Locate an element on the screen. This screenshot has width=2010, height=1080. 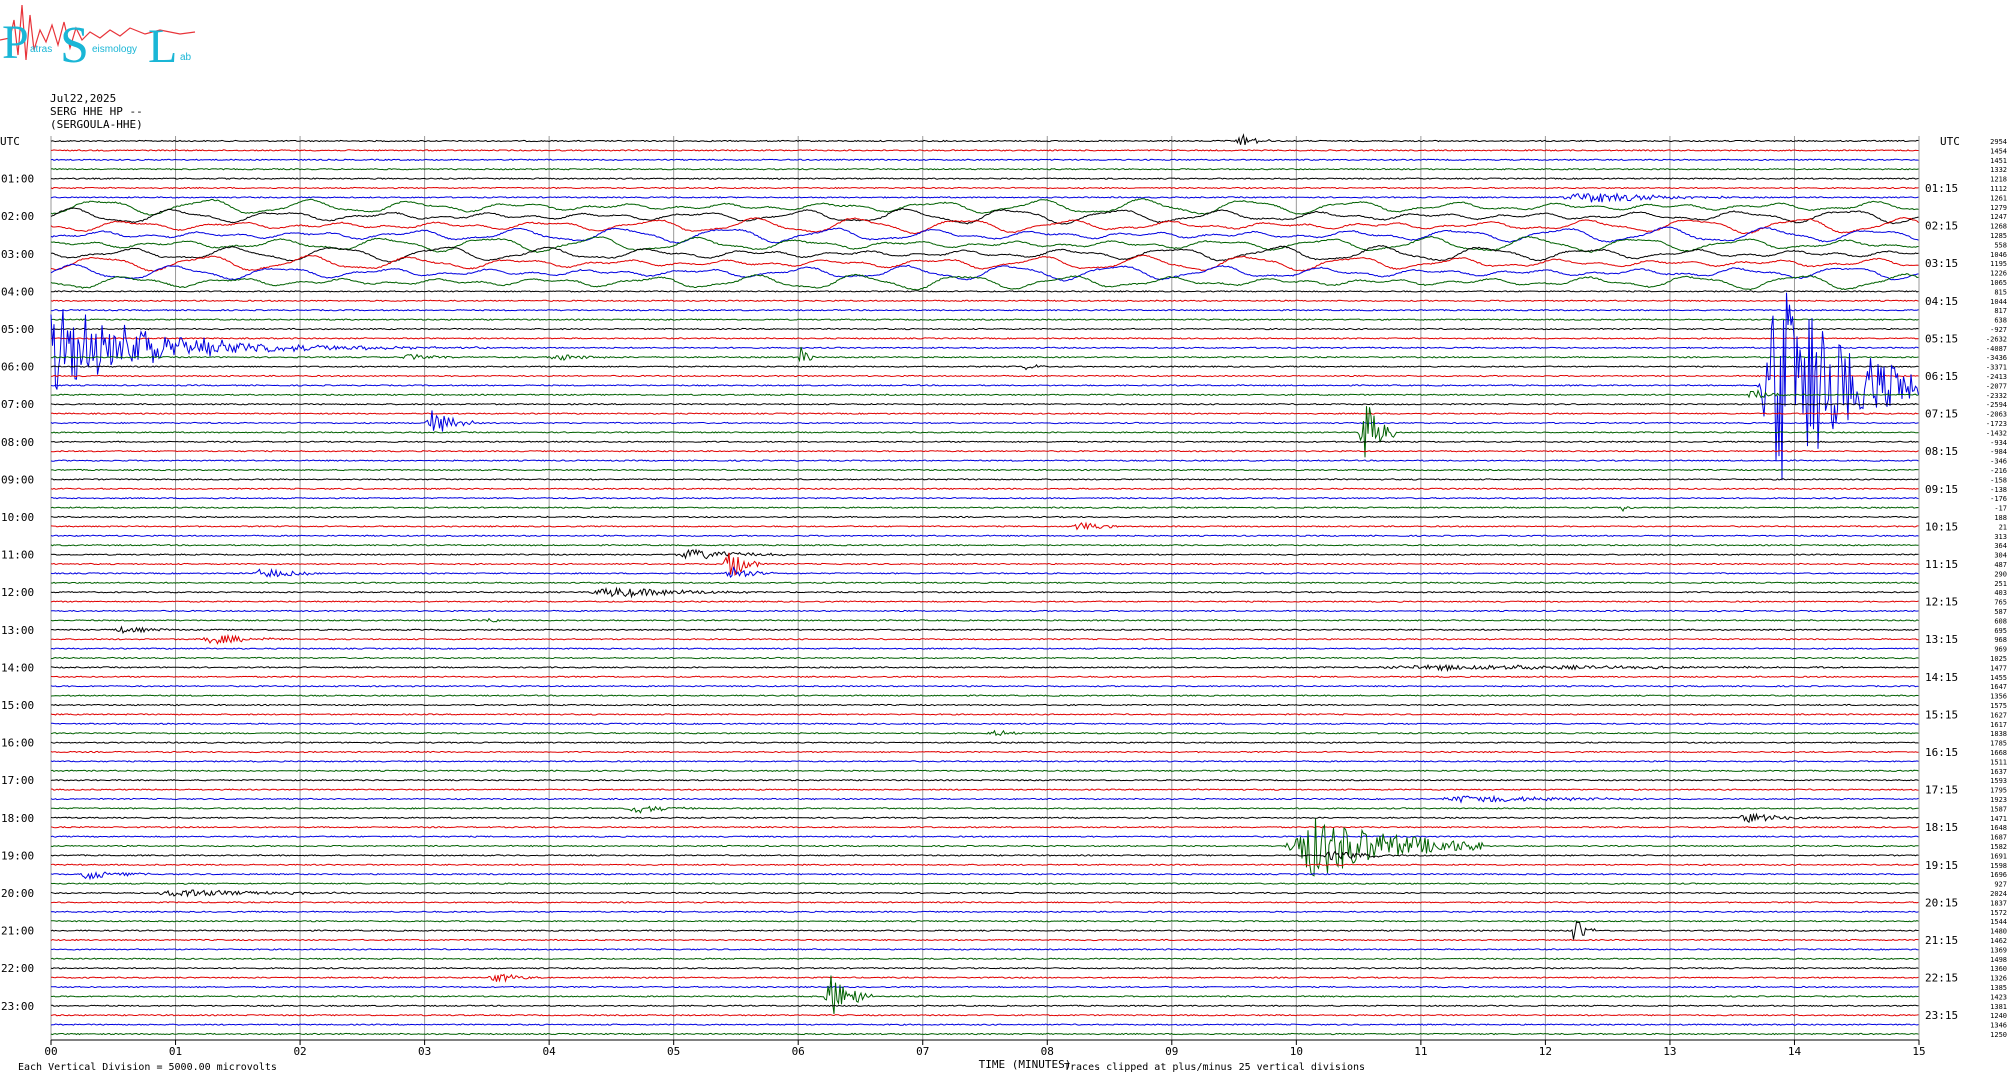
right-hour-label: 23:15 is located at coordinates (1941, 1015).